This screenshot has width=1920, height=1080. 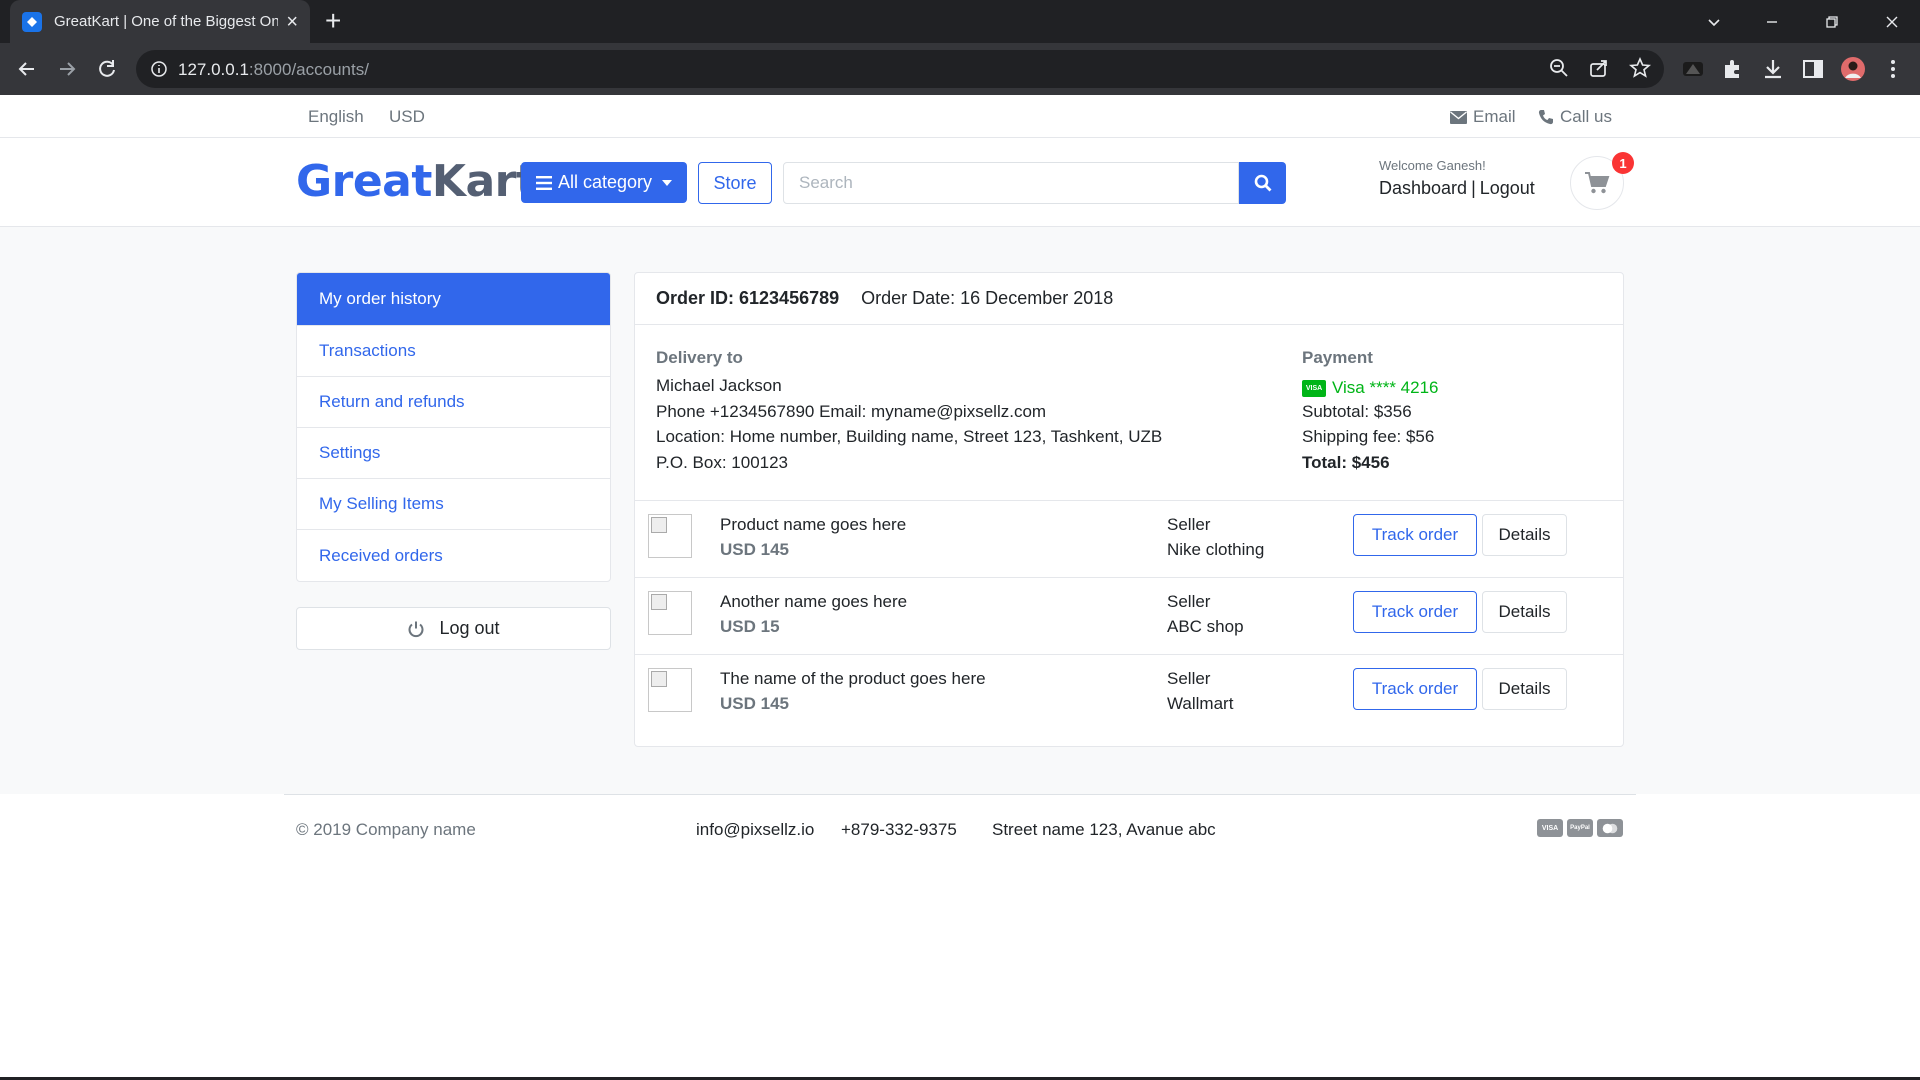 What do you see at coordinates (32, 21) in the screenshot?
I see `site-favicon-icon` at bounding box center [32, 21].